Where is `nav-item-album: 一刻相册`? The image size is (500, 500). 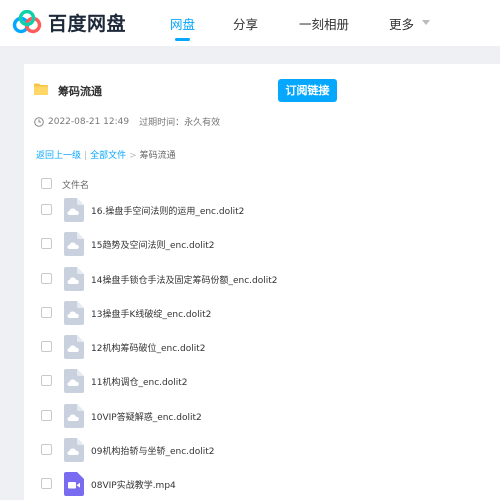 nav-item-album: 一刻相册 is located at coordinates (324, 23).